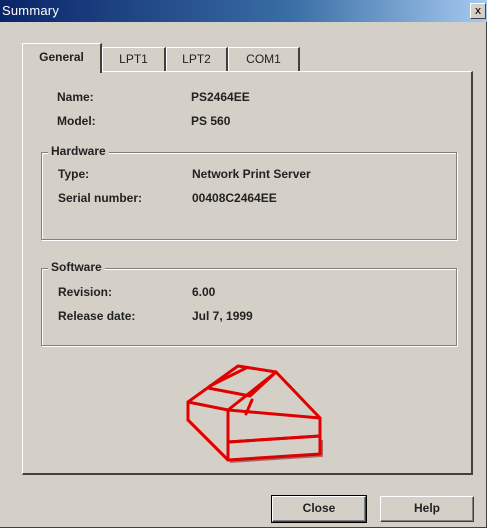  I want to click on help-button: Help, so click(427, 509).